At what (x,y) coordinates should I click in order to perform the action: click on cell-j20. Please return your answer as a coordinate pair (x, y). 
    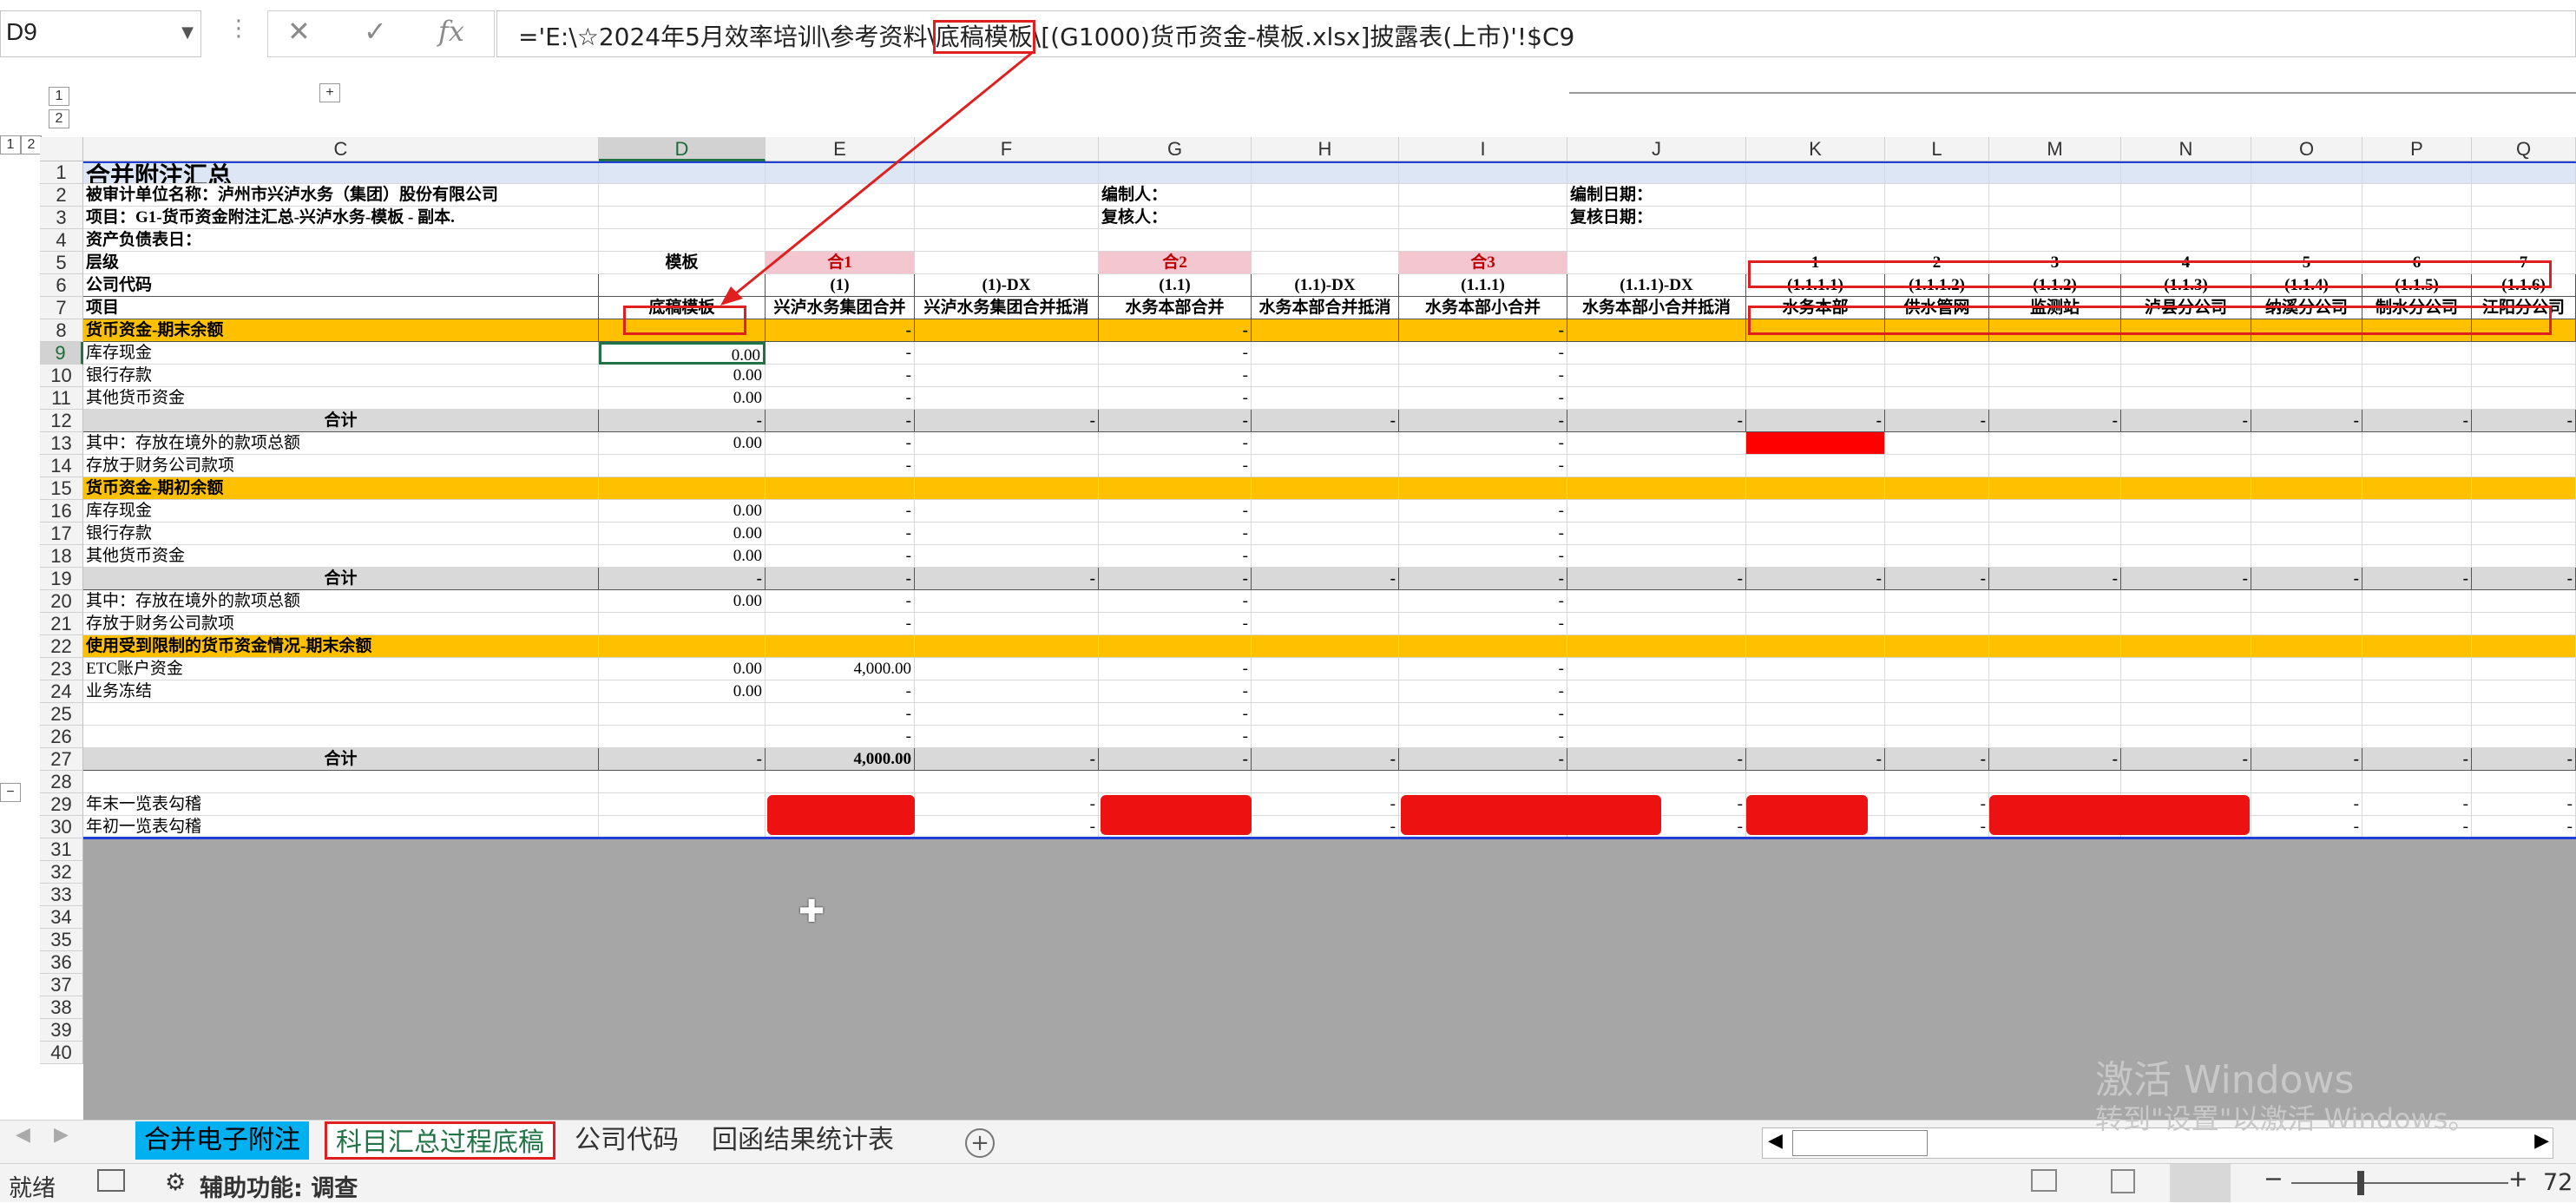
    Looking at the image, I should click on (1656, 601).